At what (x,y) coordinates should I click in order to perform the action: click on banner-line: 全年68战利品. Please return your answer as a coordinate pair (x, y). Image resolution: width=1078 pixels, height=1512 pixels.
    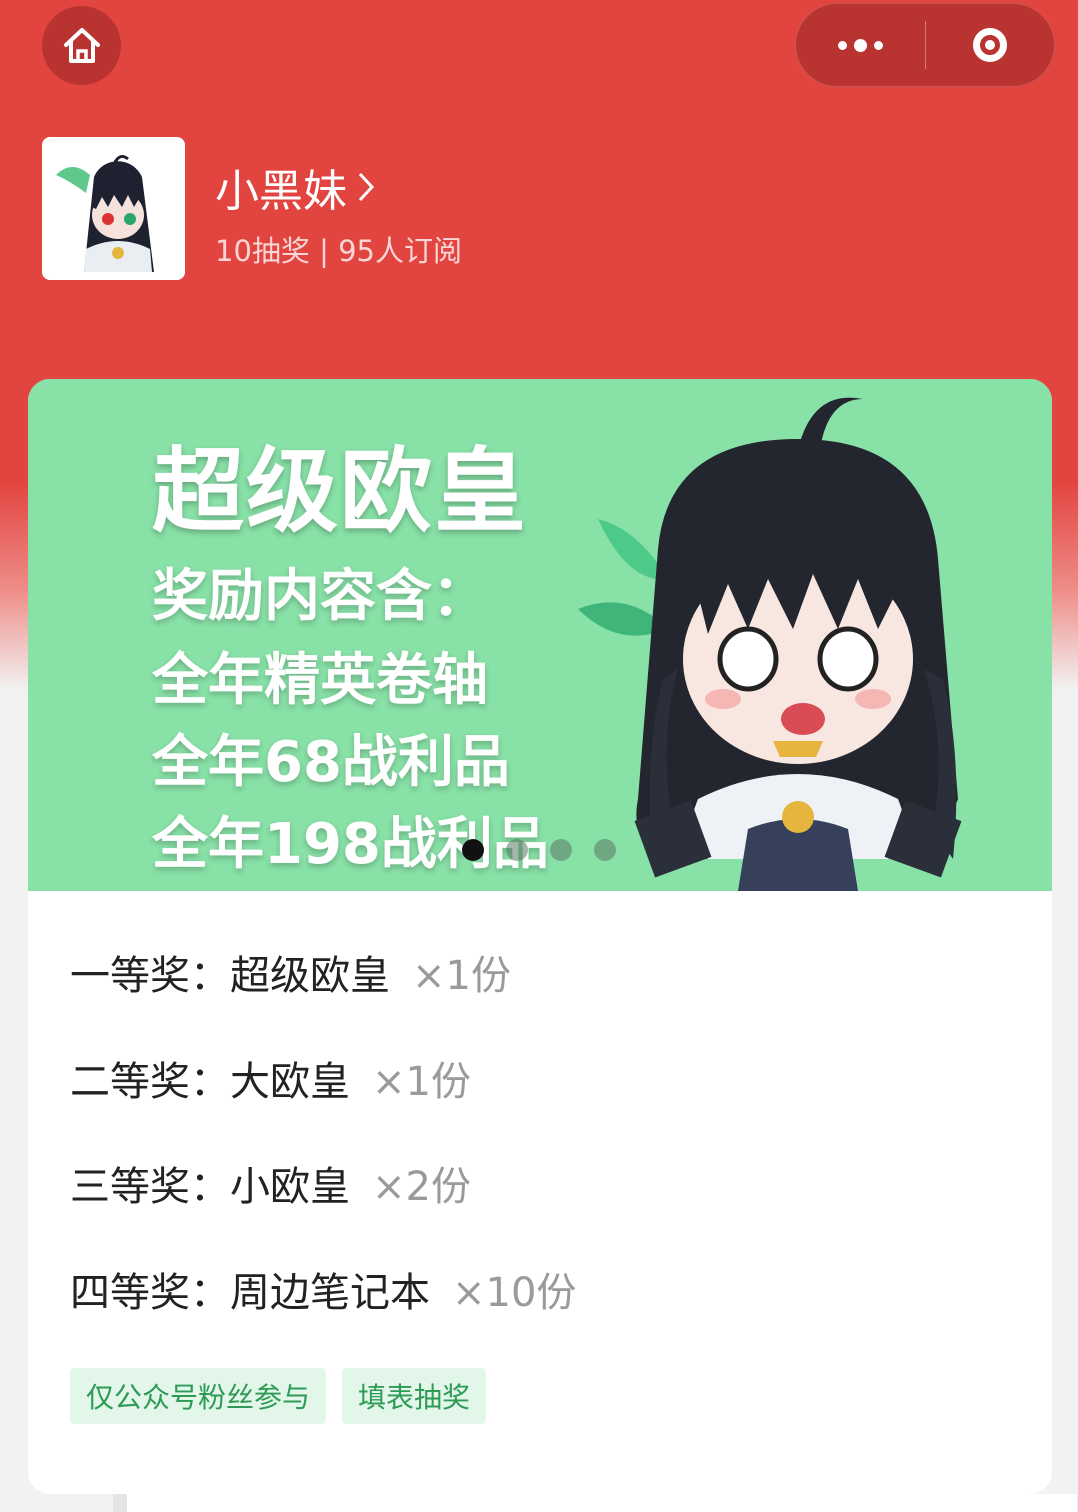
    Looking at the image, I should click on (331, 762).